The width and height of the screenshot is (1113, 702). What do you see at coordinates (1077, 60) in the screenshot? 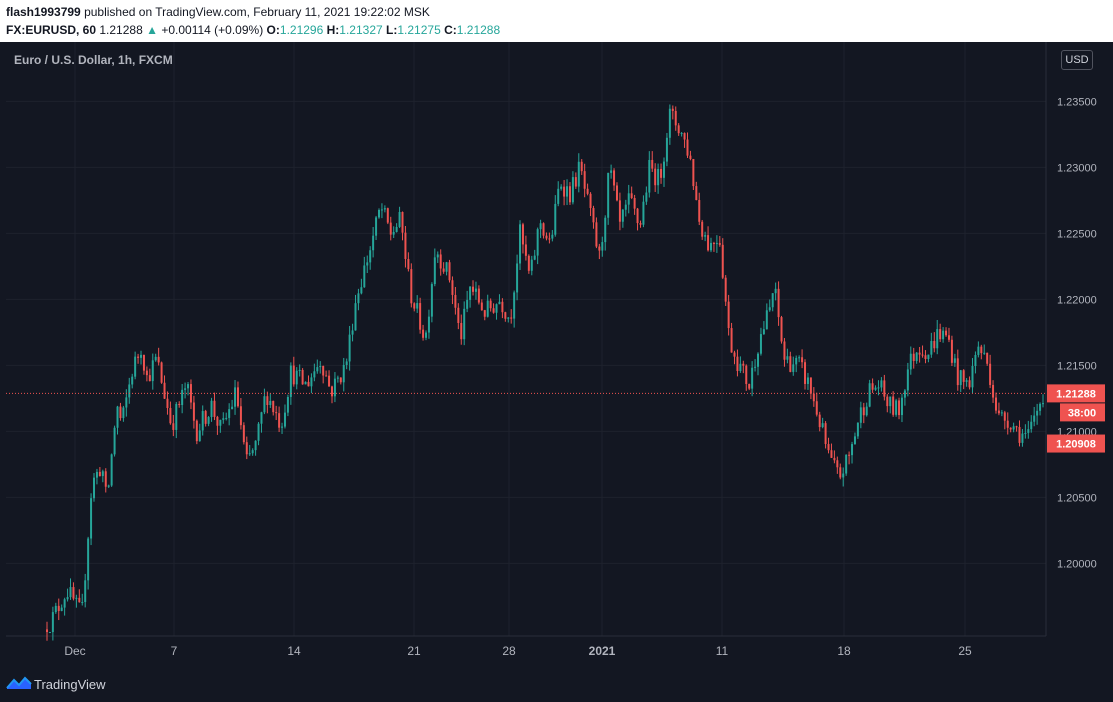
I see `currency-button: USD` at bounding box center [1077, 60].